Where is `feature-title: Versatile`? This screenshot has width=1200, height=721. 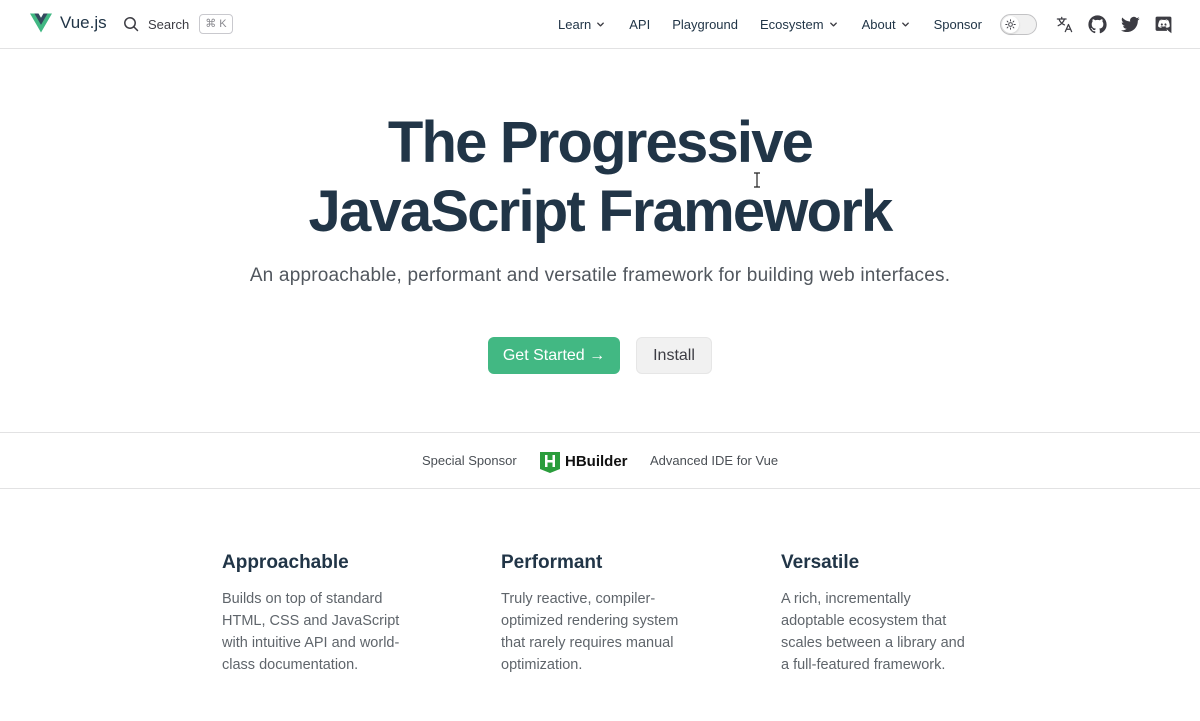
feature-title: Versatile is located at coordinates (820, 562).